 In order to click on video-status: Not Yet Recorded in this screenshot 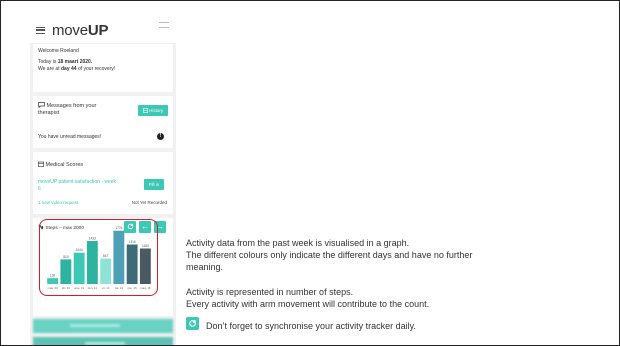, I will do `click(149, 202)`.